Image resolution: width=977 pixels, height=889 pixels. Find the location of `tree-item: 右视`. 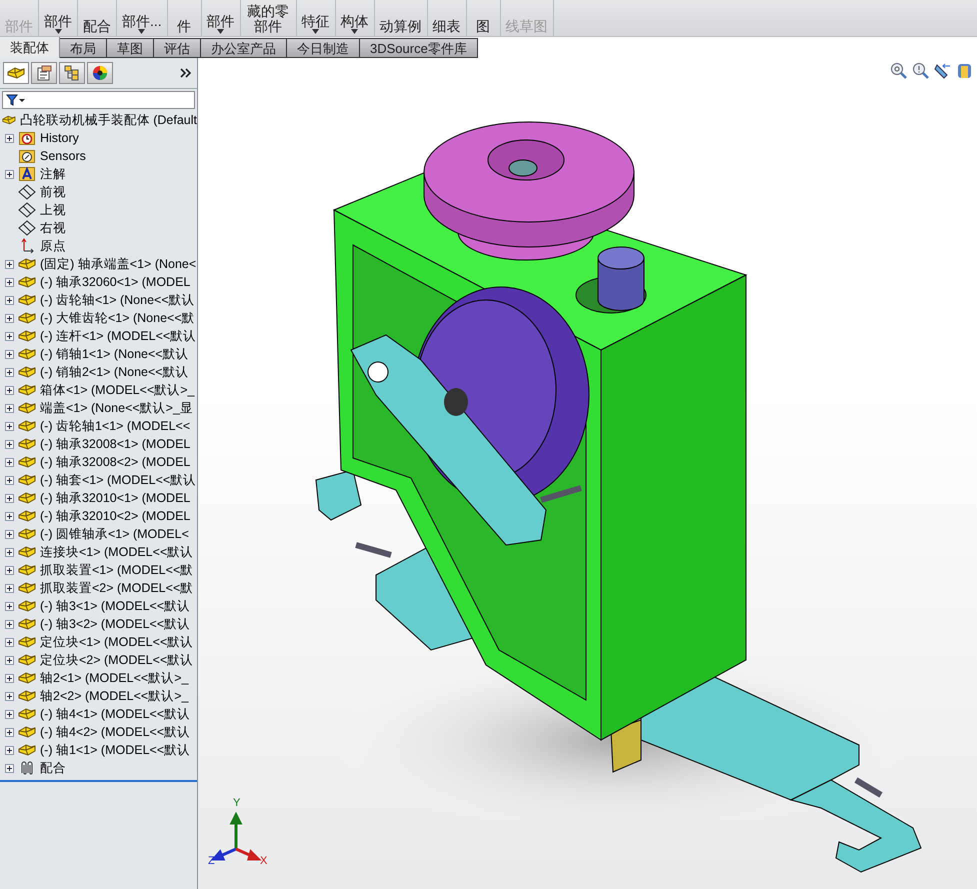

tree-item: 右视 is located at coordinates (53, 228).